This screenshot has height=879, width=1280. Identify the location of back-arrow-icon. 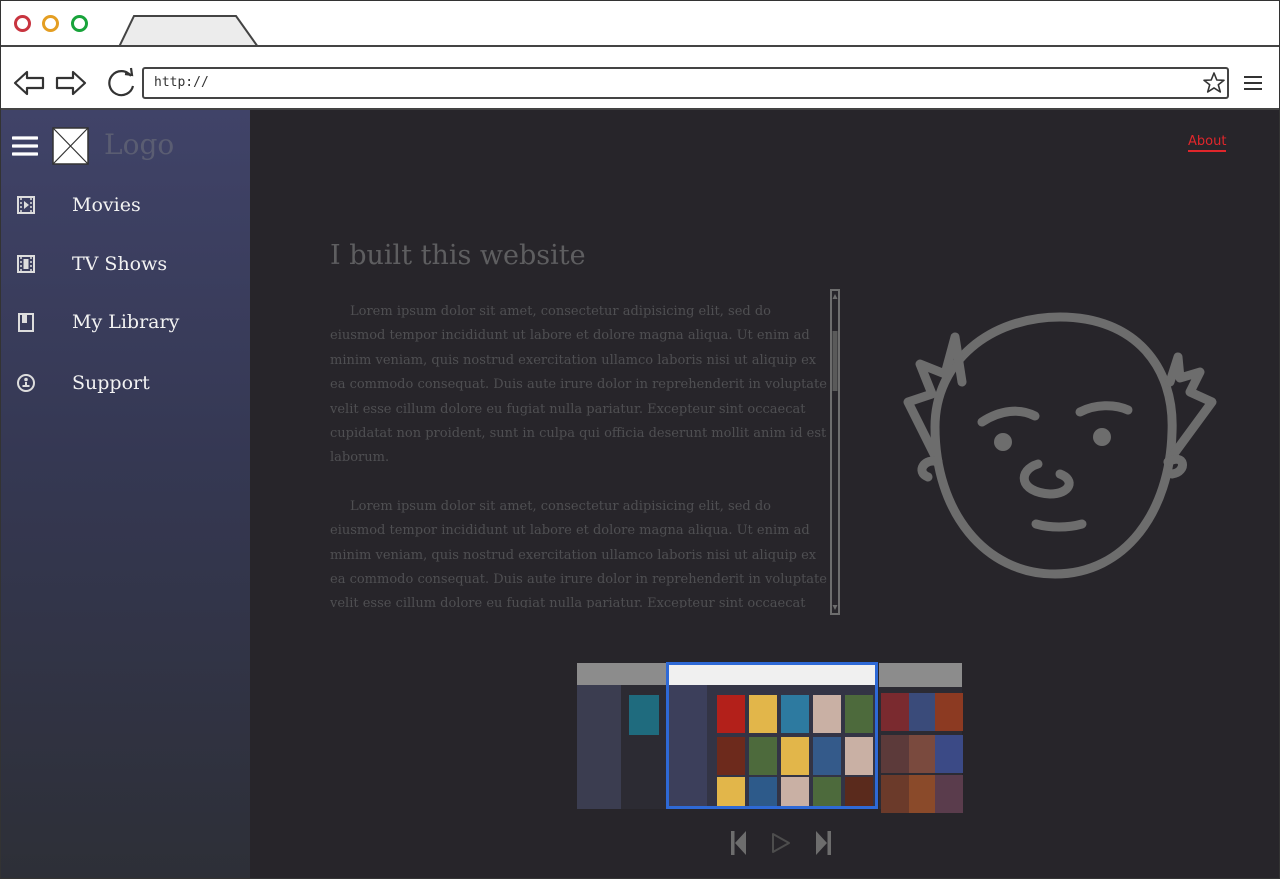
(29, 83).